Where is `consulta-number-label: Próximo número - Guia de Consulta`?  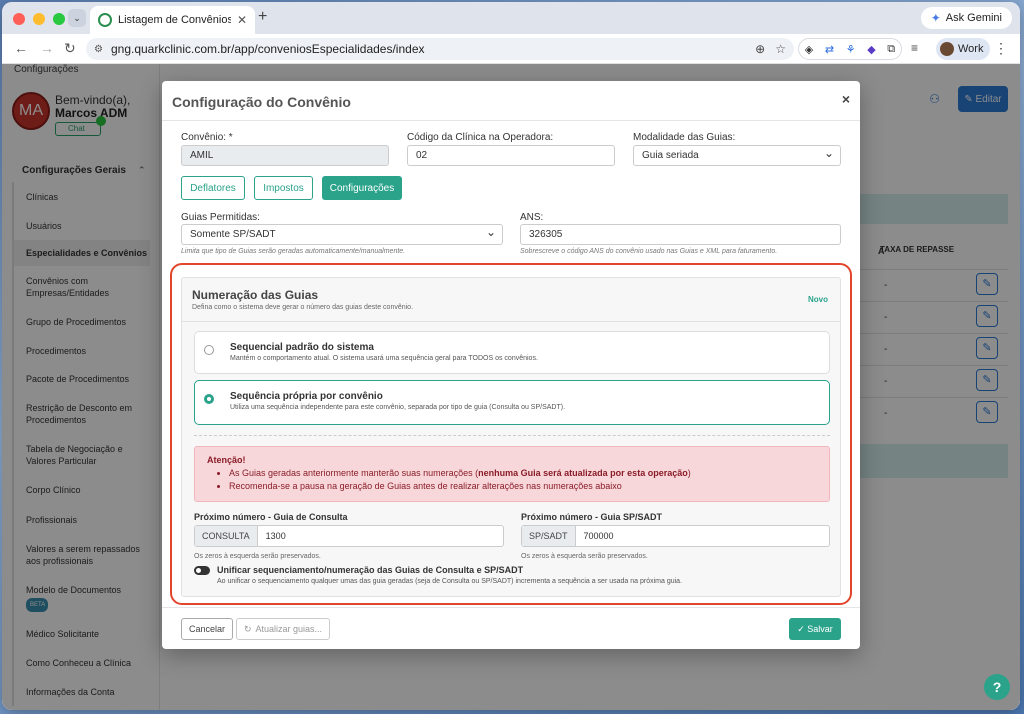
consulta-number-label: Próximo número - Guia de Consulta is located at coordinates (271, 517).